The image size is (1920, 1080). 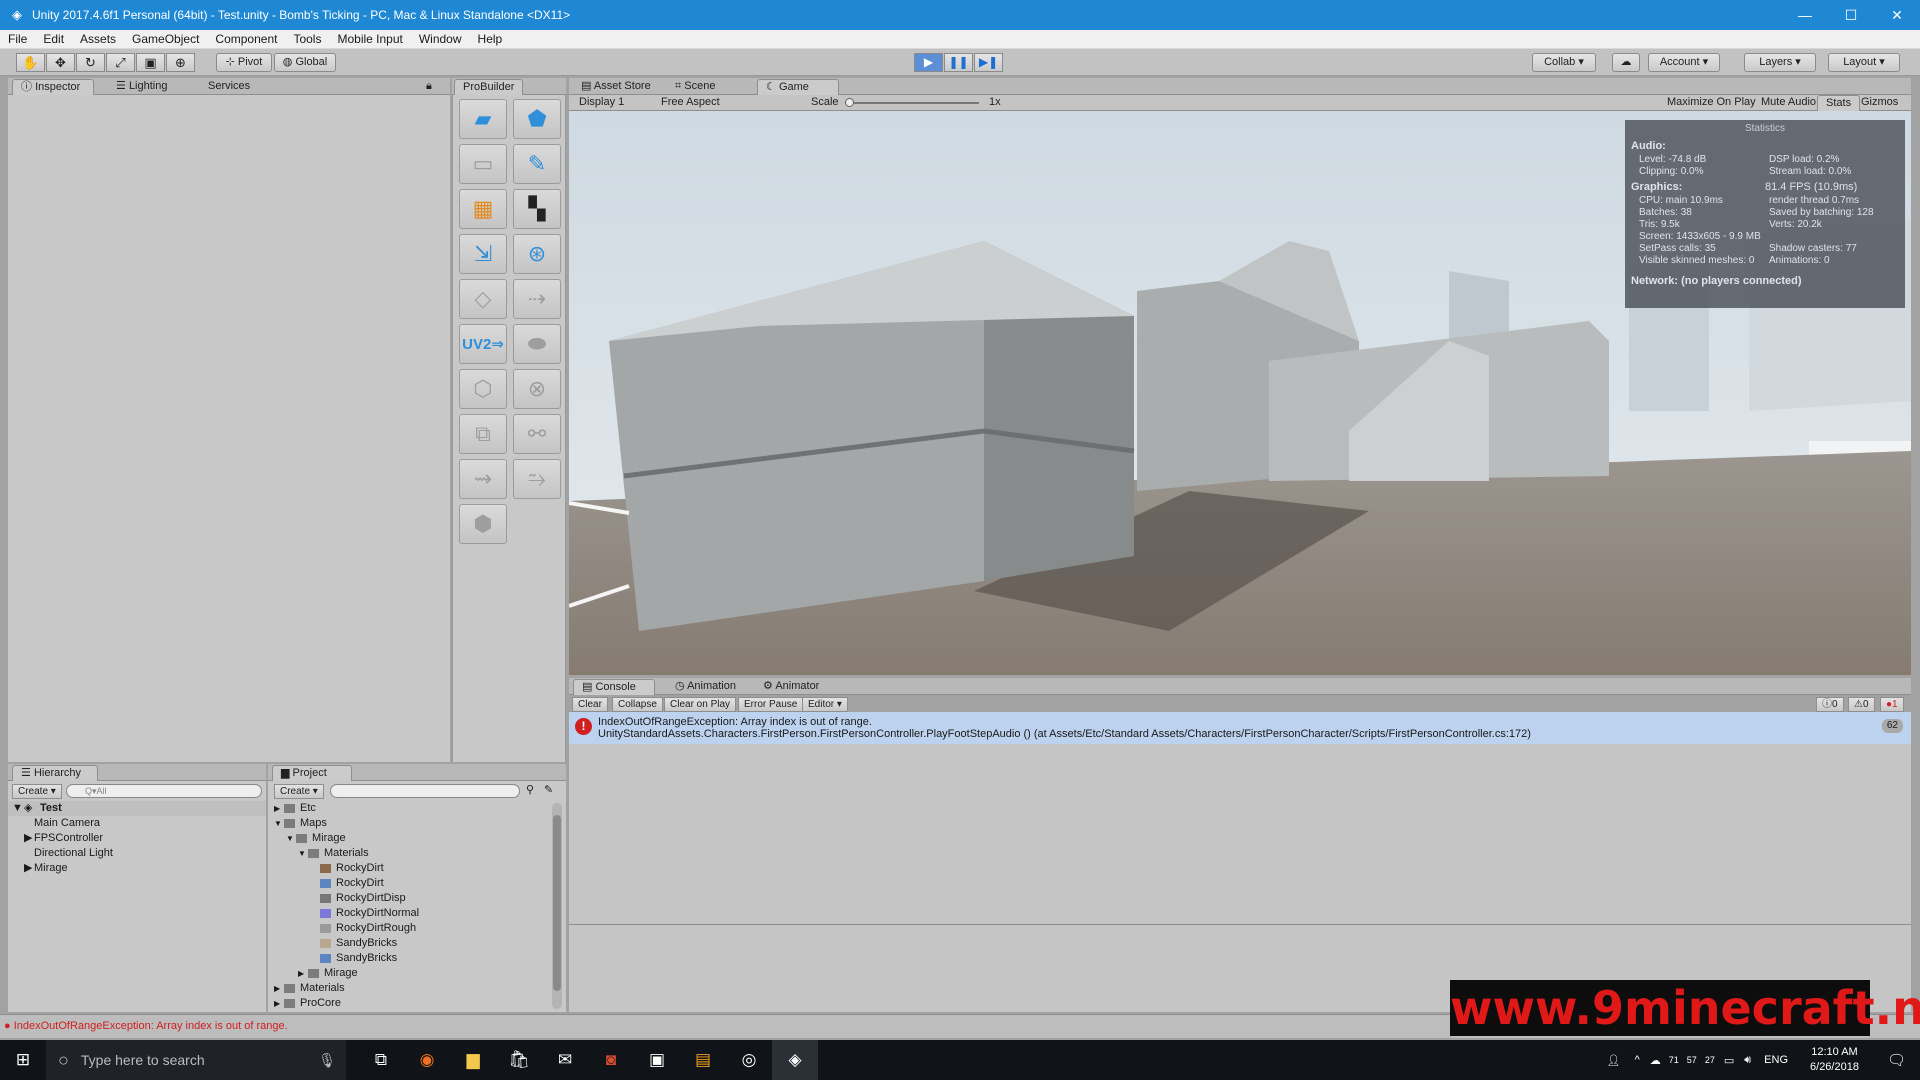 What do you see at coordinates (53, 87) in the screenshot?
I see `tab-inspector: ⓘ Inspector` at bounding box center [53, 87].